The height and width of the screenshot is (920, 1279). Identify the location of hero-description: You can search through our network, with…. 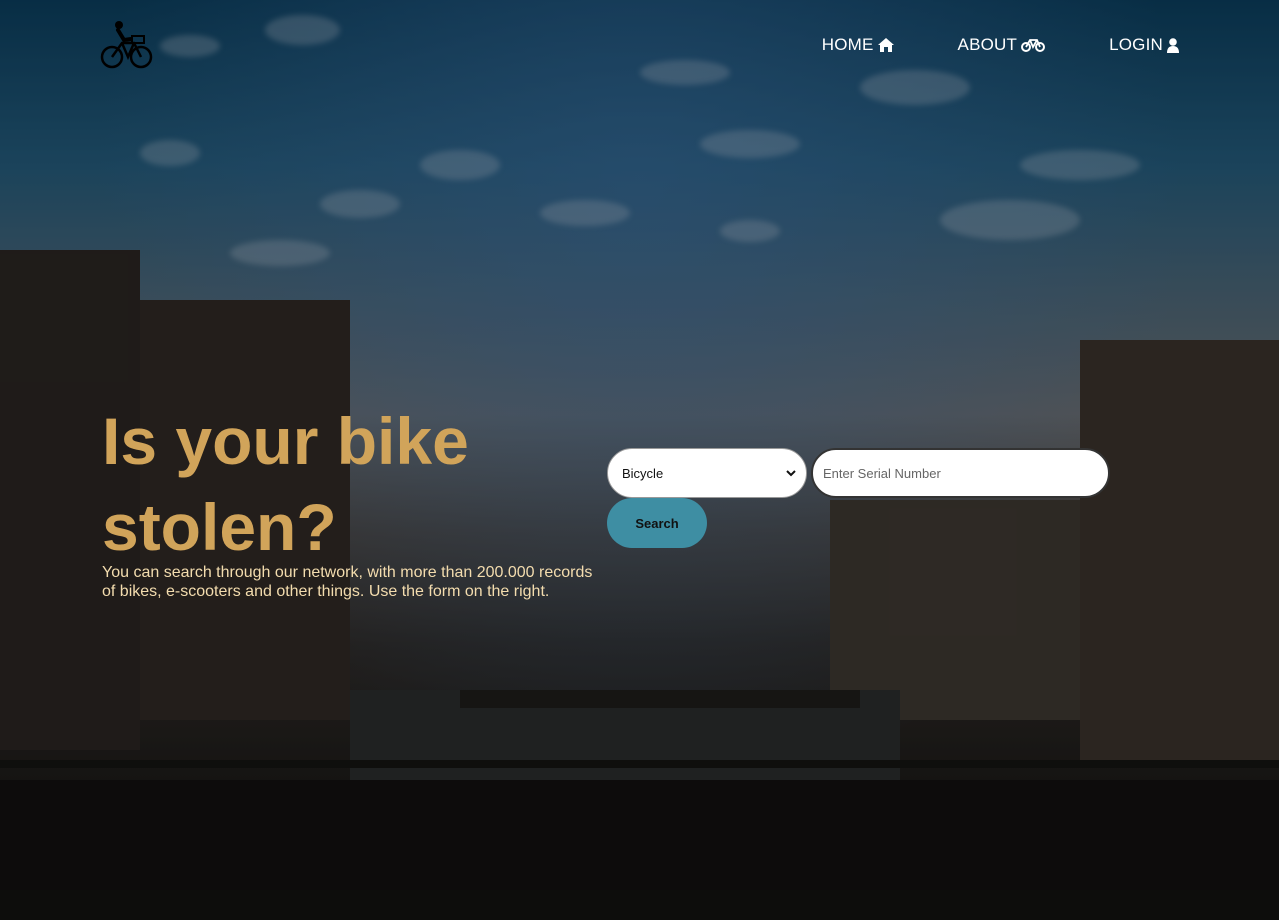
(347, 582).